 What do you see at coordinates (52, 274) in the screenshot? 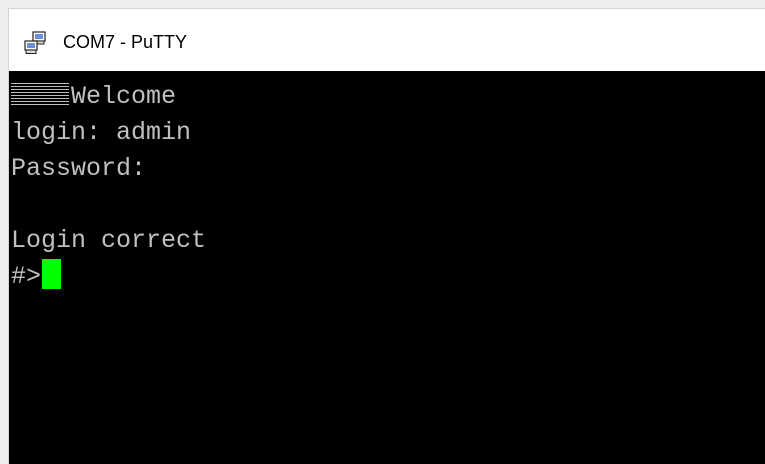
I see `terminal-cursor` at bounding box center [52, 274].